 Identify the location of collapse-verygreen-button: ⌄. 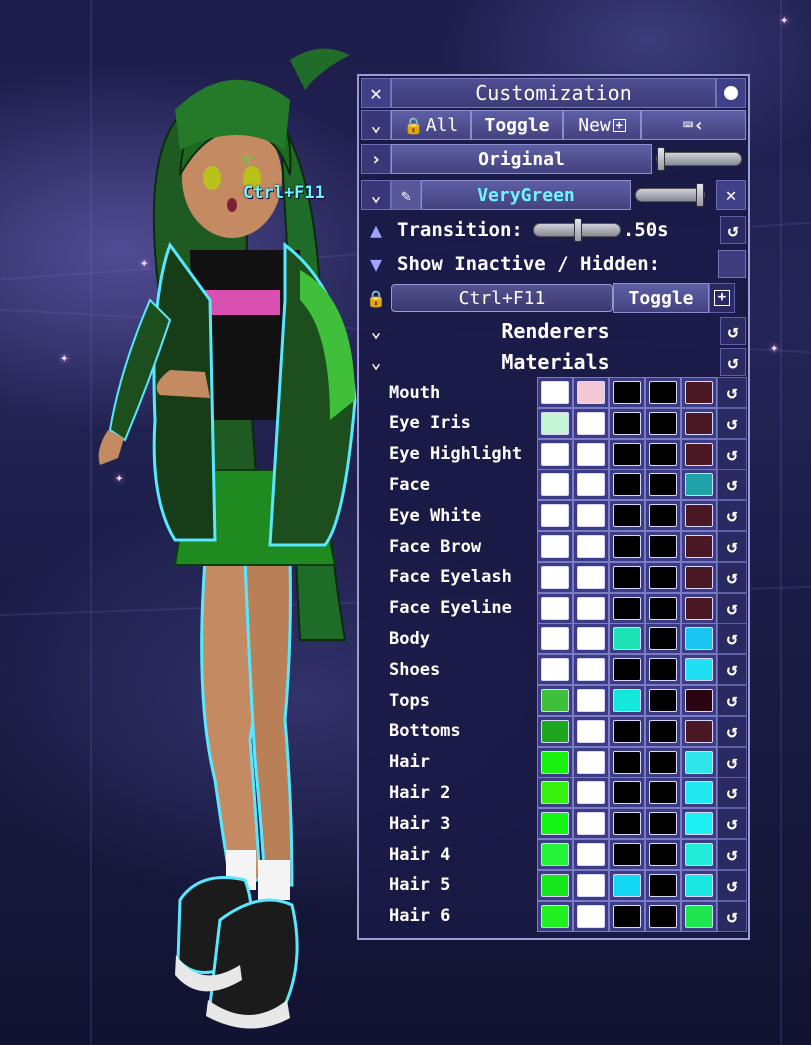
(376, 195).